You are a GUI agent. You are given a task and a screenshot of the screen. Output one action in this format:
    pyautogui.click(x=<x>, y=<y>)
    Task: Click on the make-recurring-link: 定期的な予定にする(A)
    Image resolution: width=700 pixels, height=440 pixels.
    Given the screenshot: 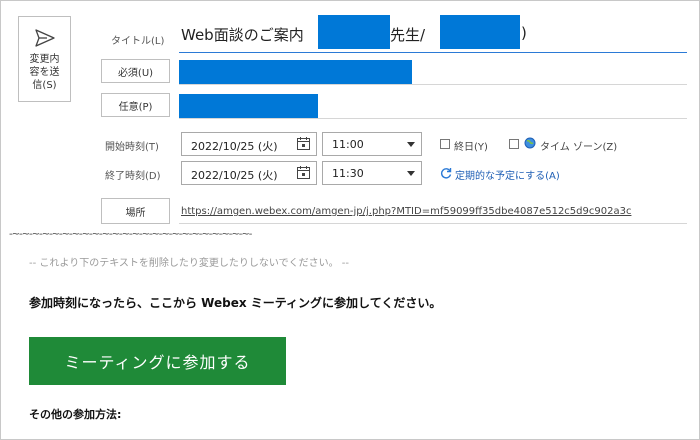 What is the action you would take?
    pyautogui.click(x=507, y=174)
    